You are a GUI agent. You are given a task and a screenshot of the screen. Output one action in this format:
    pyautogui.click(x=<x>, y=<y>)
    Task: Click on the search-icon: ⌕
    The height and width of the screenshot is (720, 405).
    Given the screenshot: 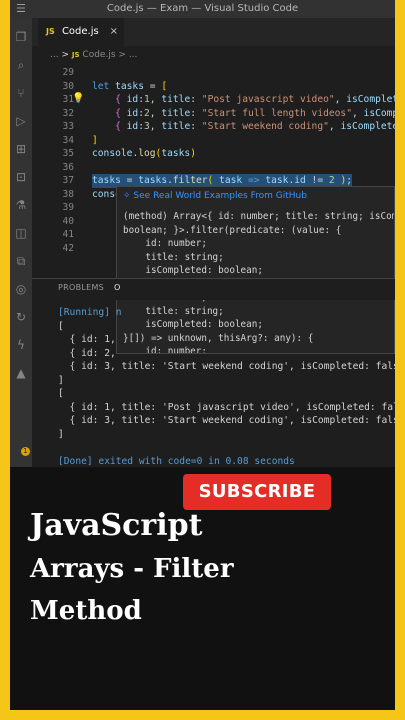 What is the action you would take?
    pyautogui.click(x=21, y=65)
    